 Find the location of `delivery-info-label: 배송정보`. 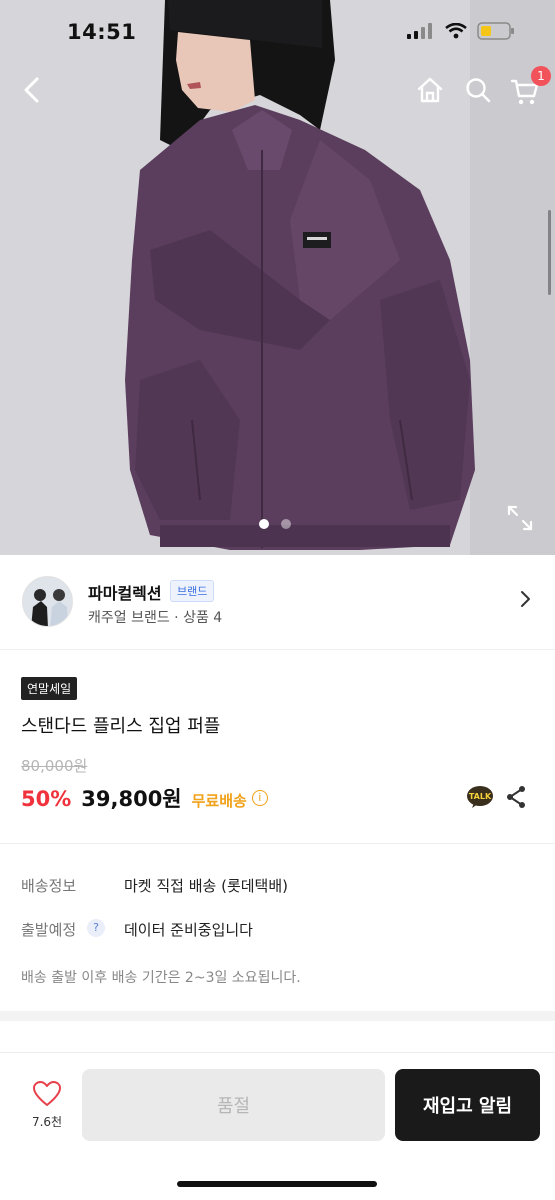

delivery-info-label: 배송정보 is located at coordinates (49, 886).